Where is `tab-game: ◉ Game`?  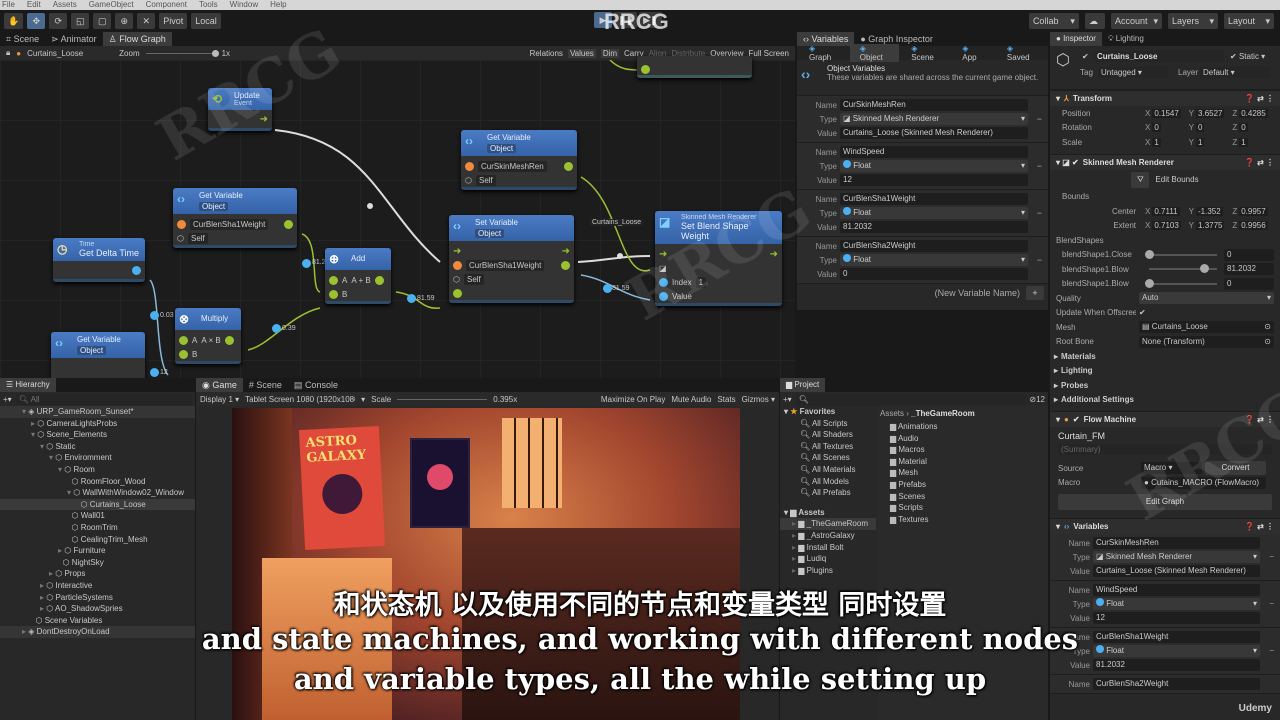 tab-game: ◉ Game is located at coordinates (219, 385).